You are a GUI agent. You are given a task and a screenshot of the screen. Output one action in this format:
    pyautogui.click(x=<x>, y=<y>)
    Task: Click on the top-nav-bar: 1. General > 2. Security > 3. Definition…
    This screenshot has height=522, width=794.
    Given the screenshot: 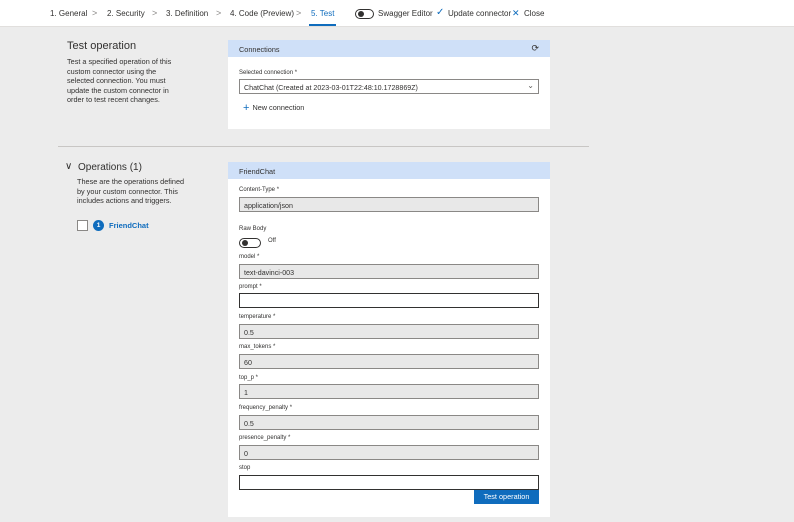 What is the action you would take?
    pyautogui.click(x=397, y=13)
    